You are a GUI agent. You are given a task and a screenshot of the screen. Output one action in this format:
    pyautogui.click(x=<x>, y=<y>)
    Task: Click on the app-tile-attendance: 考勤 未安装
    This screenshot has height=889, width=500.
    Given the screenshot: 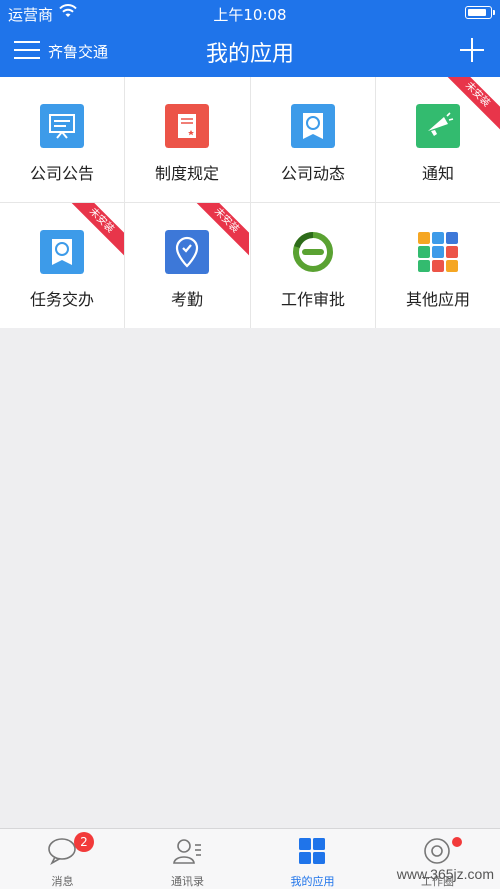 What is the action you would take?
    pyautogui.click(x=187, y=265)
    